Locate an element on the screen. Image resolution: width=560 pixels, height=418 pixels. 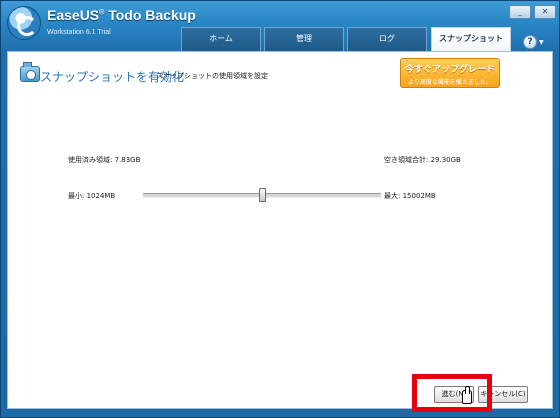
tab-home: ホーム is located at coordinates (221, 39).